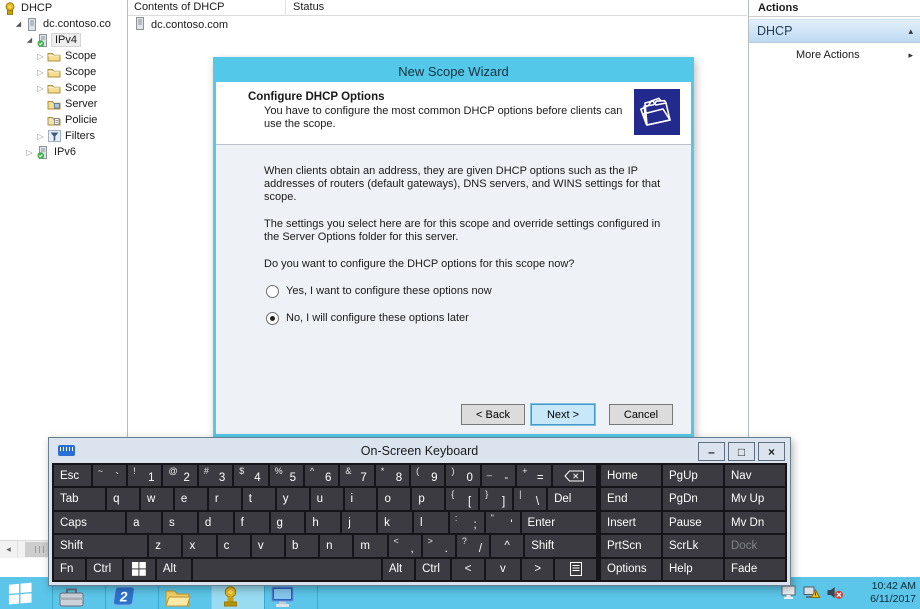 The width and height of the screenshot is (920, 609). What do you see at coordinates (63, 40) in the screenshot?
I see `tree-item-ipv4: ◢ IPv4` at bounding box center [63, 40].